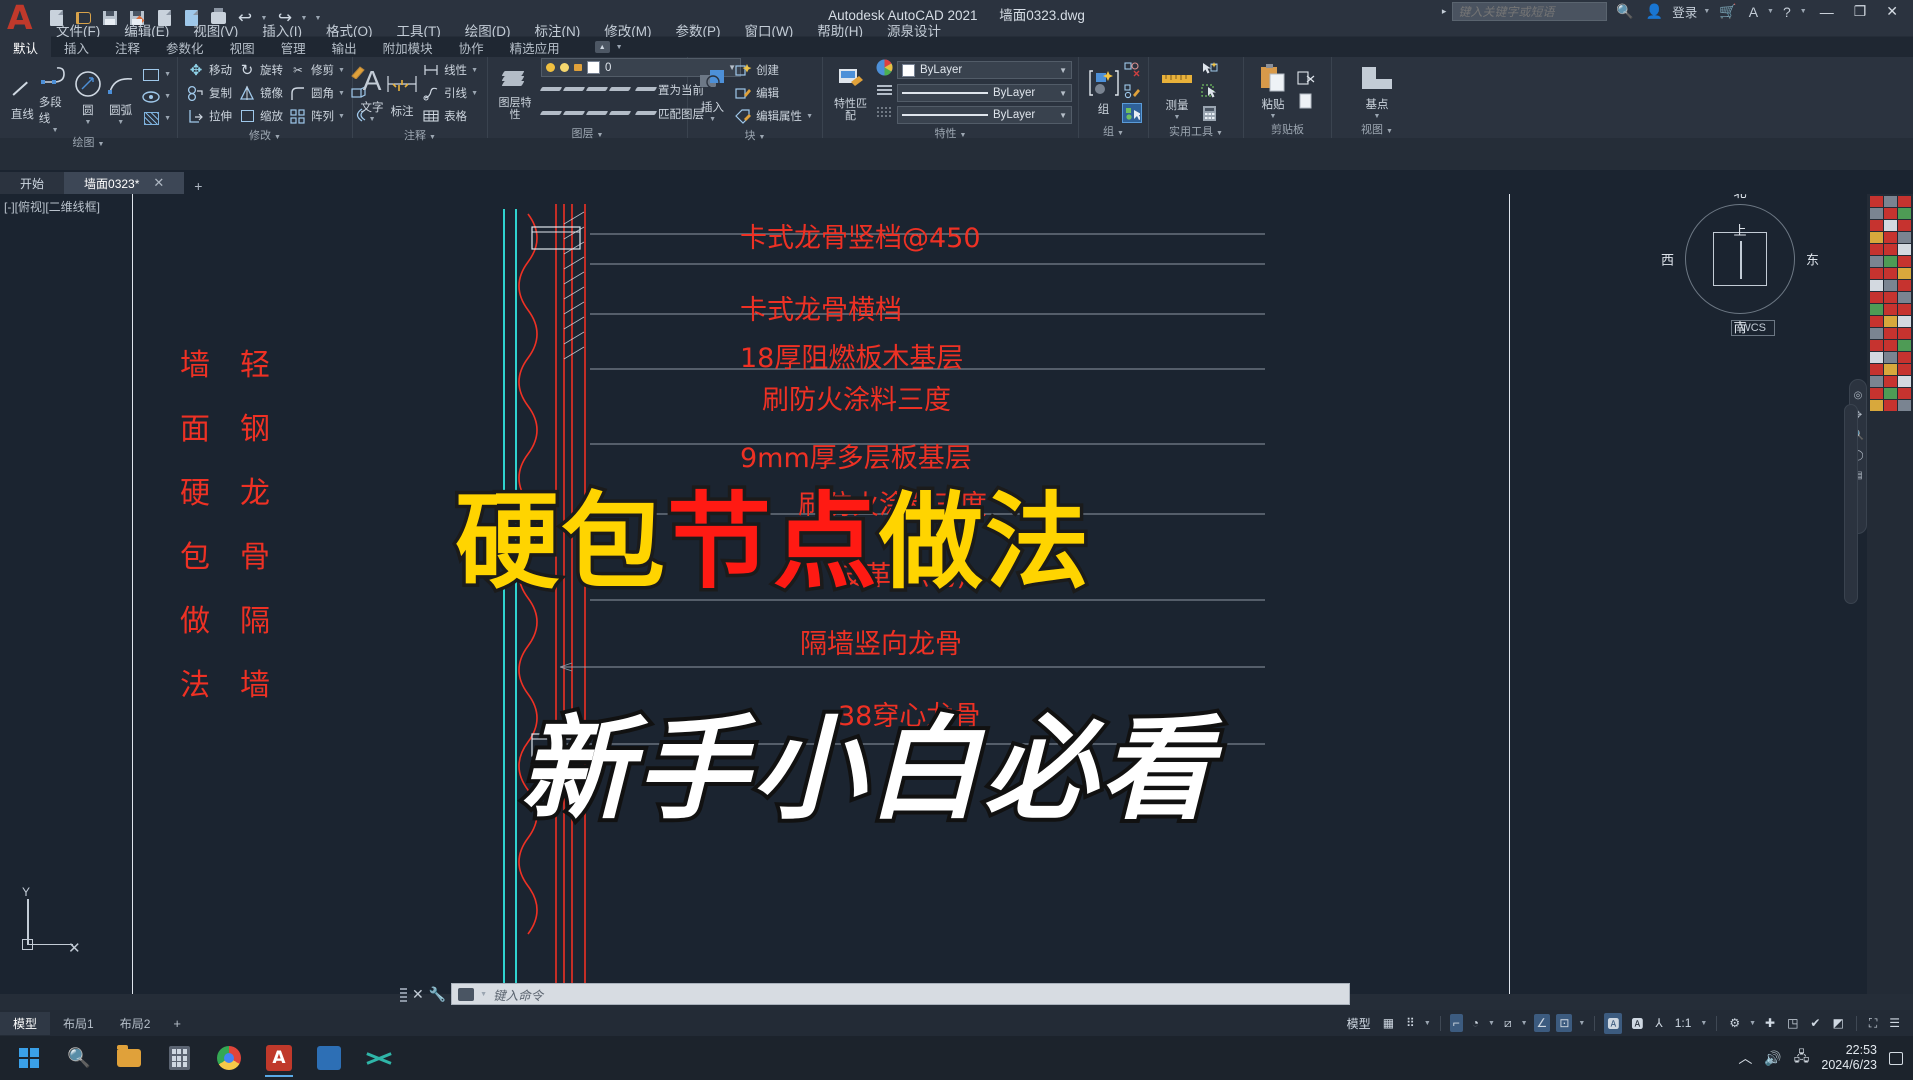 The height and width of the screenshot is (1080, 1913). I want to click on copy-clip-icon, so click(1306, 101).